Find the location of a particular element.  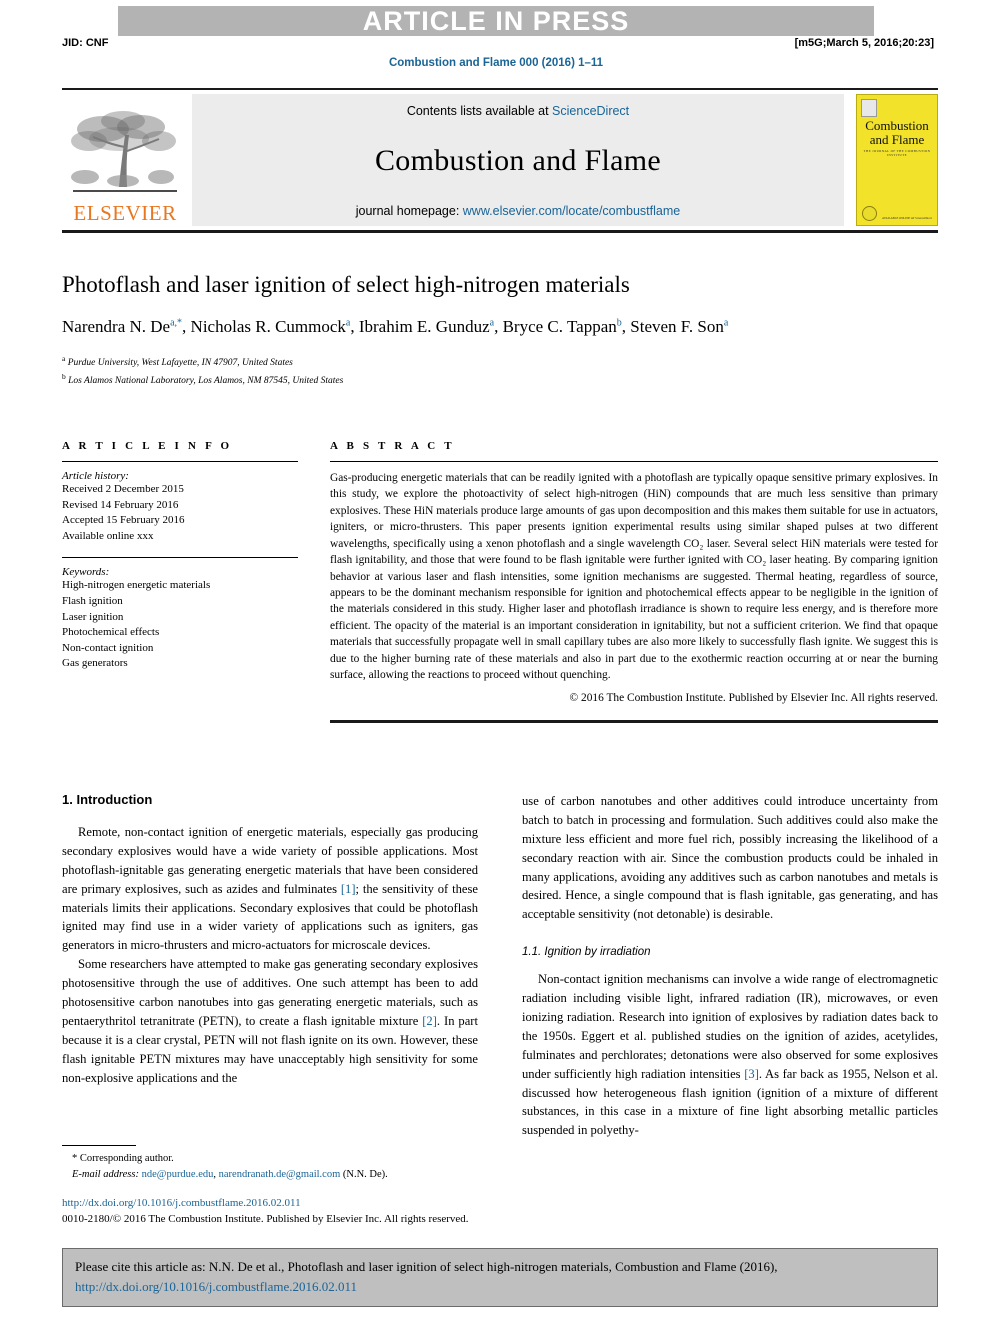

article-in-press-banner: ARTICLE IN PRESS is located at coordinates (496, 21).